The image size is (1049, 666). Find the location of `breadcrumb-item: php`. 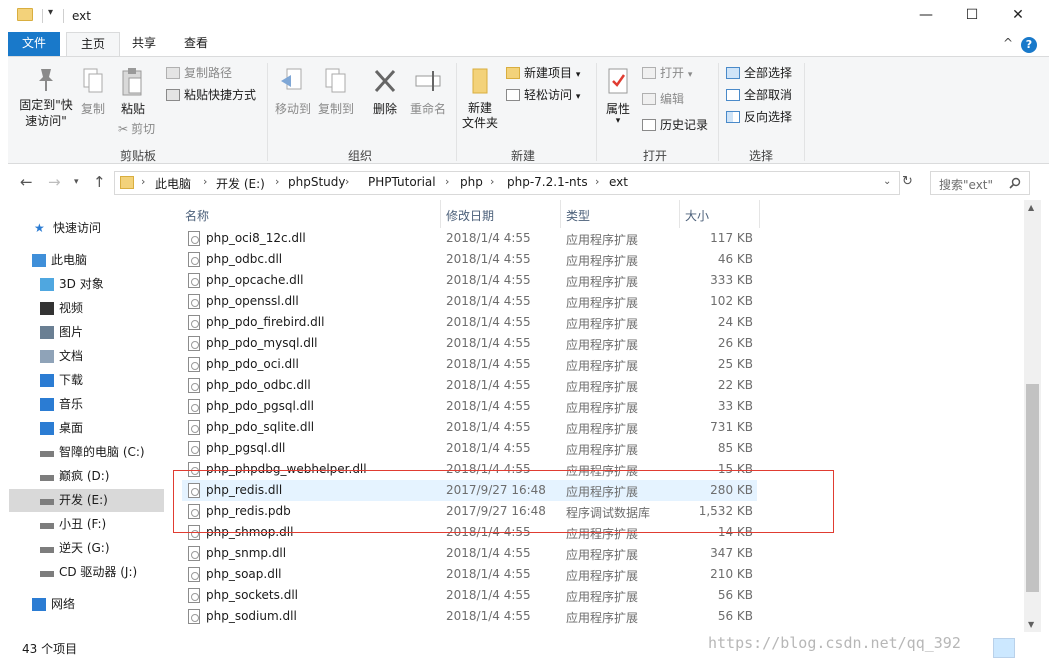

breadcrumb-item: php is located at coordinates (471, 182).